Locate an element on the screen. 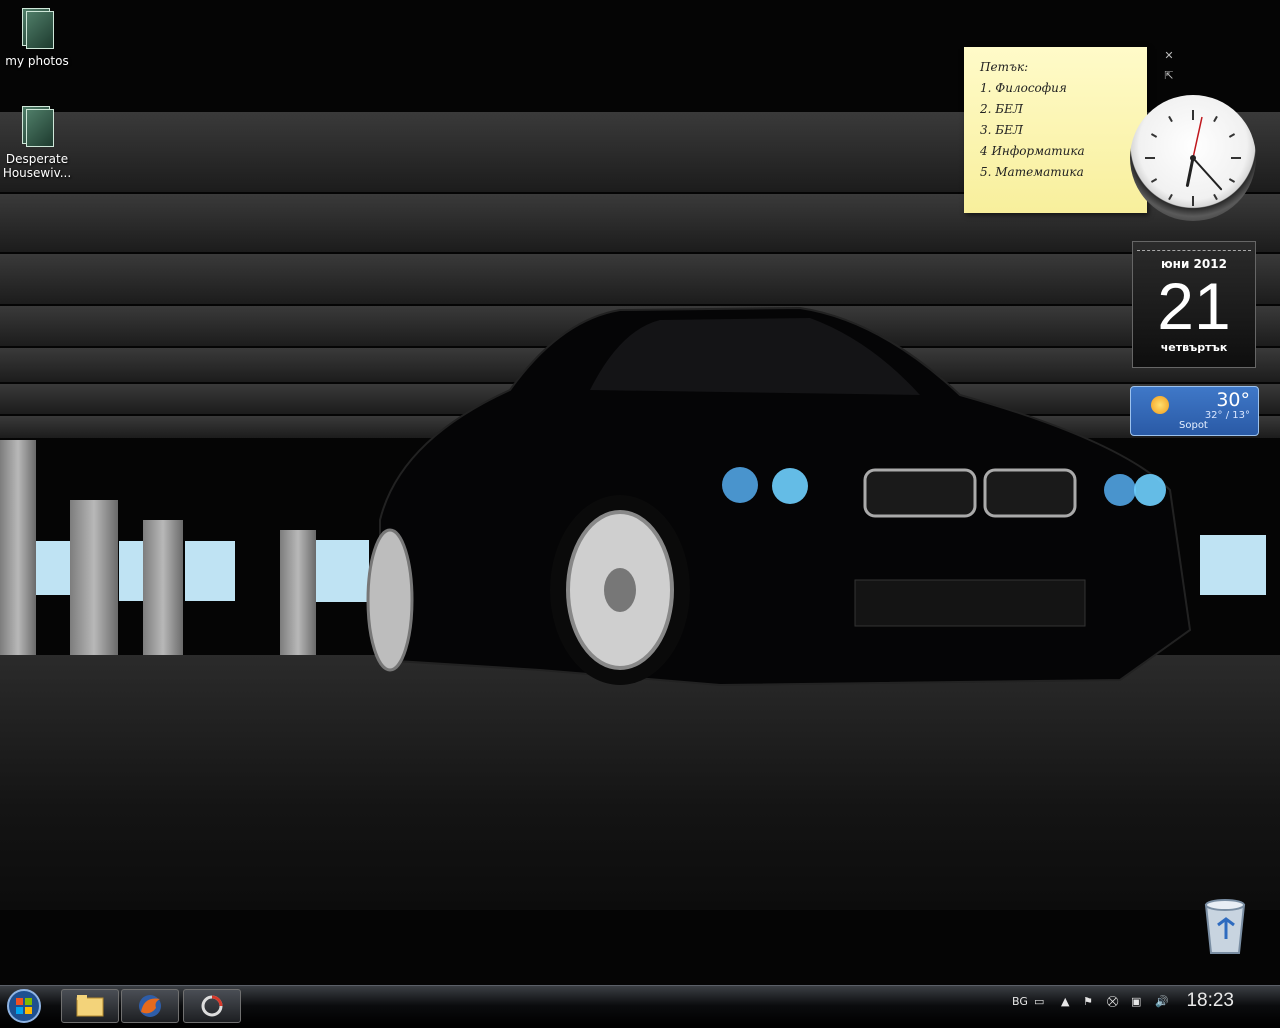  gadget-size-icon: ⇱ is located at coordinates (1169, 76).